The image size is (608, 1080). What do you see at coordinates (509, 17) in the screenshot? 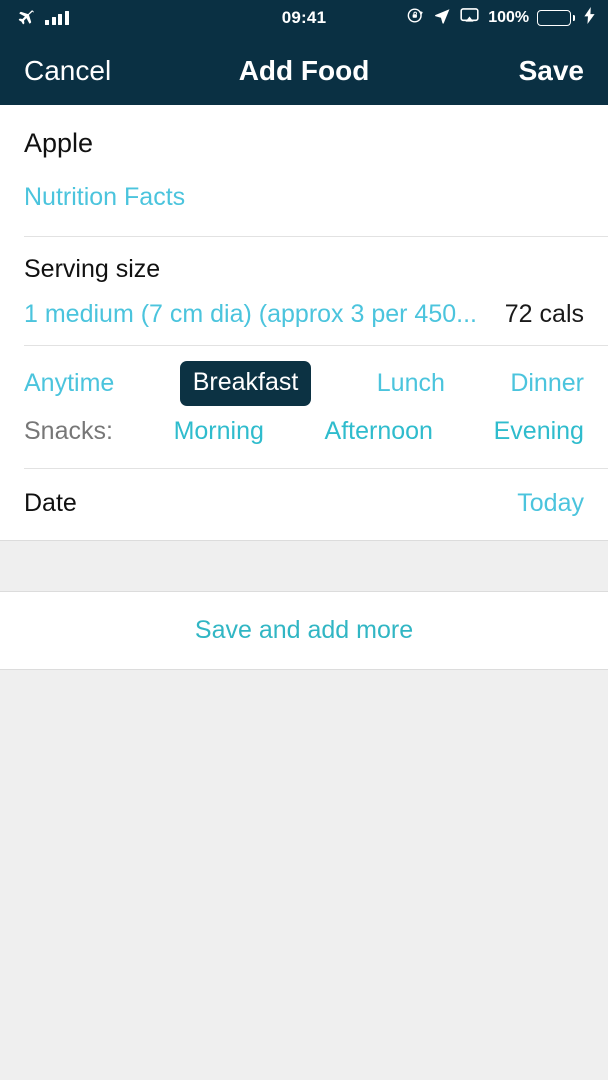
I see `battery-percent-label: 100%` at bounding box center [509, 17].